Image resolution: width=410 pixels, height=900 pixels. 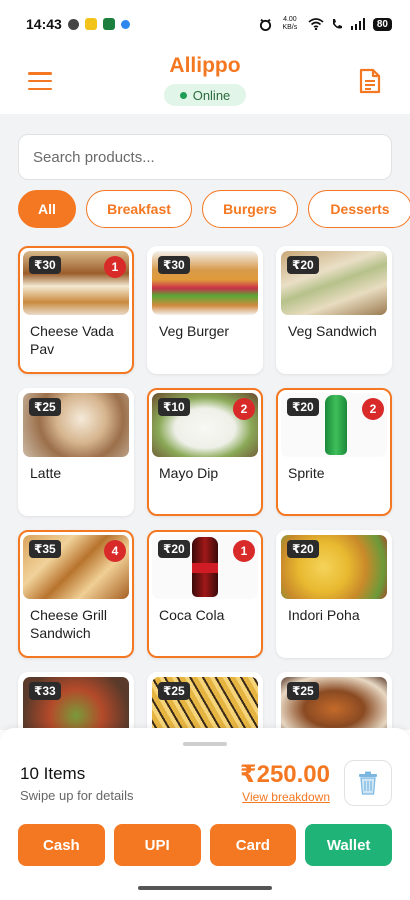 What do you see at coordinates (205, 594) in the screenshot?
I see `product-card-coca-cola: ₹20 1 Coca Cola` at bounding box center [205, 594].